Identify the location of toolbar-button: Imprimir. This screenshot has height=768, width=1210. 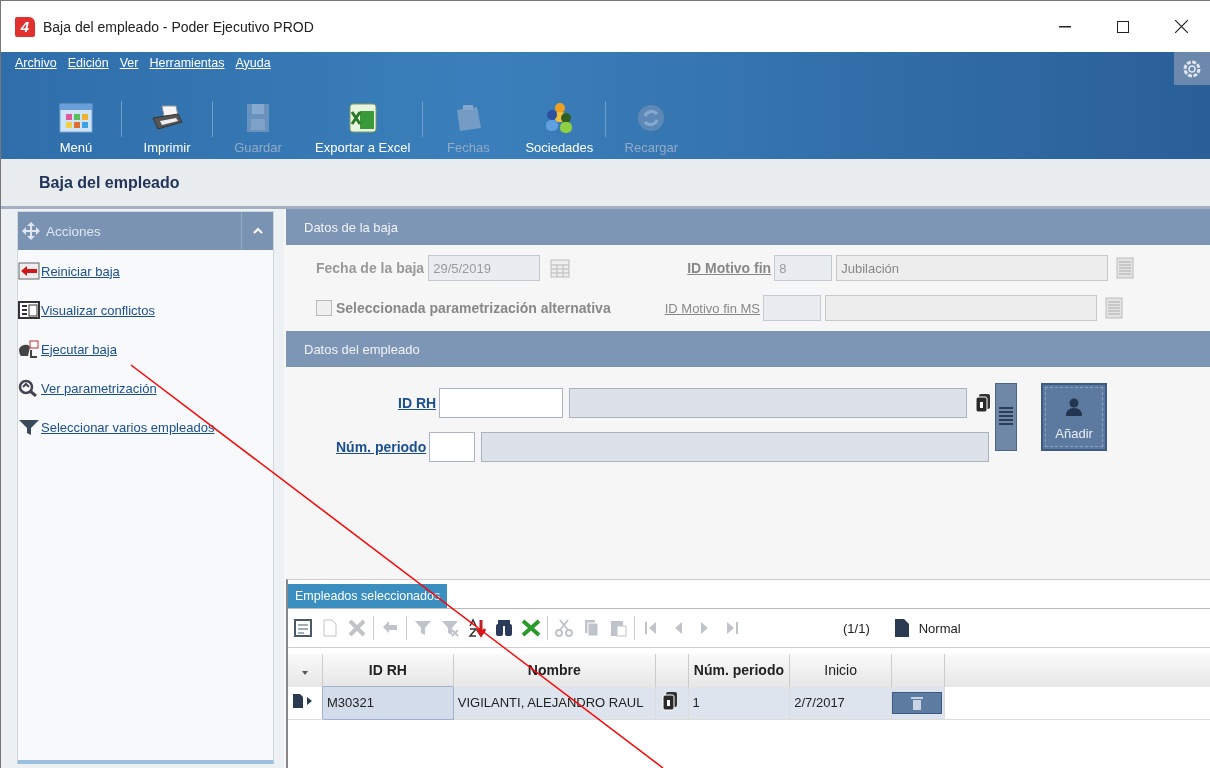
(167, 128).